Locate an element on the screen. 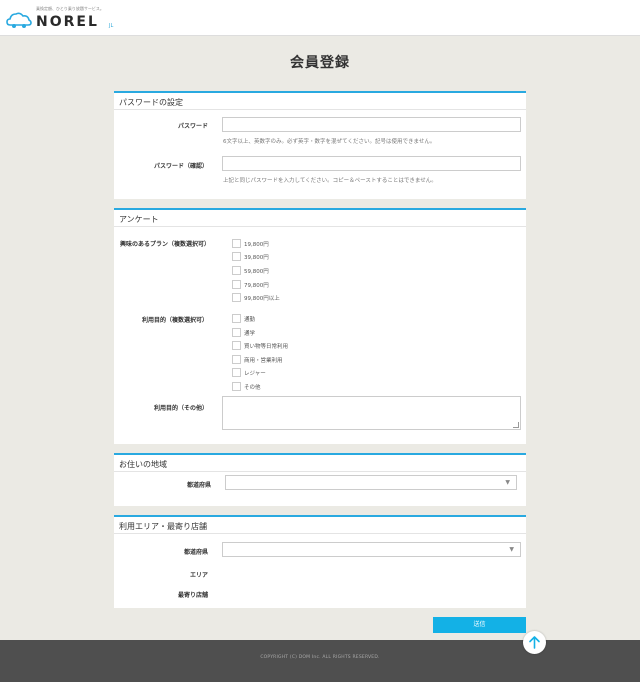 This screenshot has width=640, height=682. resize-handle-icon is located at coordinates (516, 425).